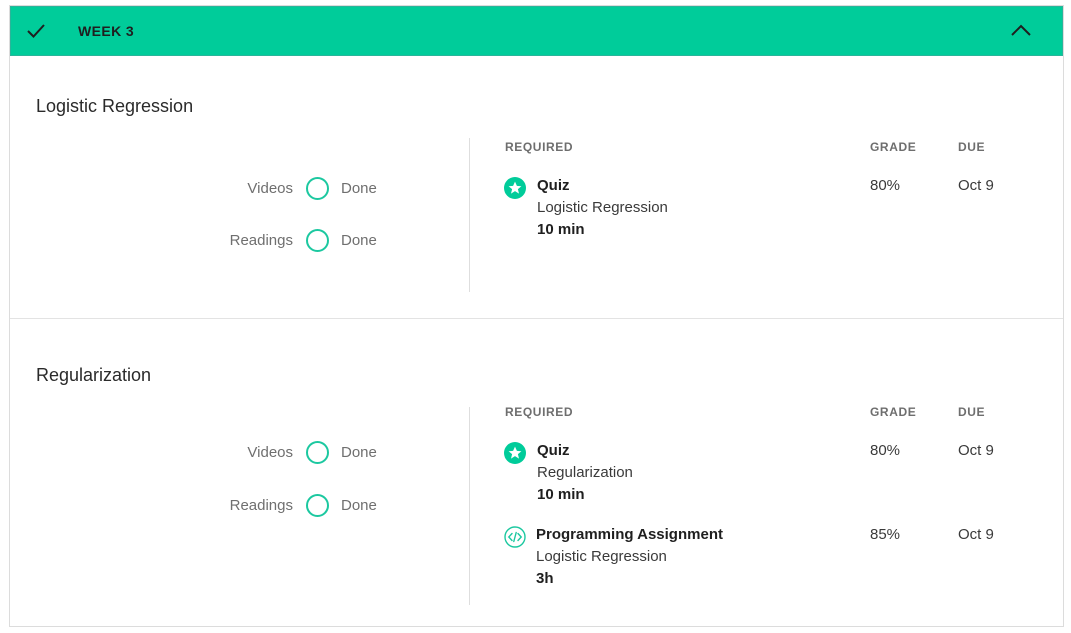 This screenshot has width=1071, height=633. I want to click on checkmark-icon, so click(36, 31).